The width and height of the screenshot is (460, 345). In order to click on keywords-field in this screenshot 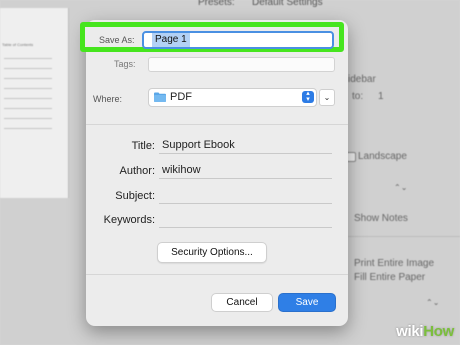, I will do `click(245, 220)`.